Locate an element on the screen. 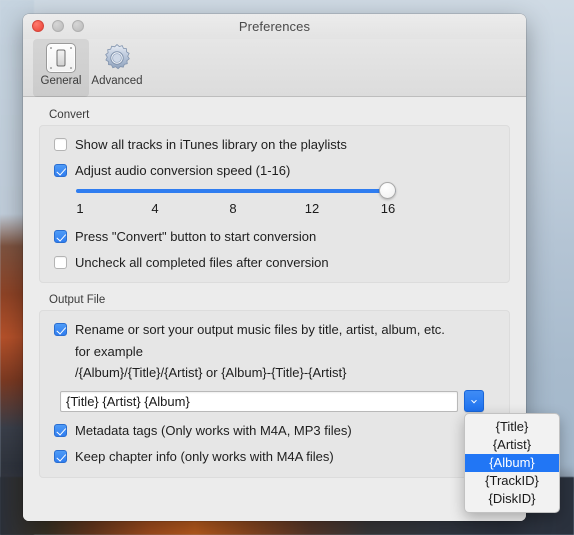 The width and height of the screenshot is (574, 535). speed-slider-rail is located at coordinates (236, 191).